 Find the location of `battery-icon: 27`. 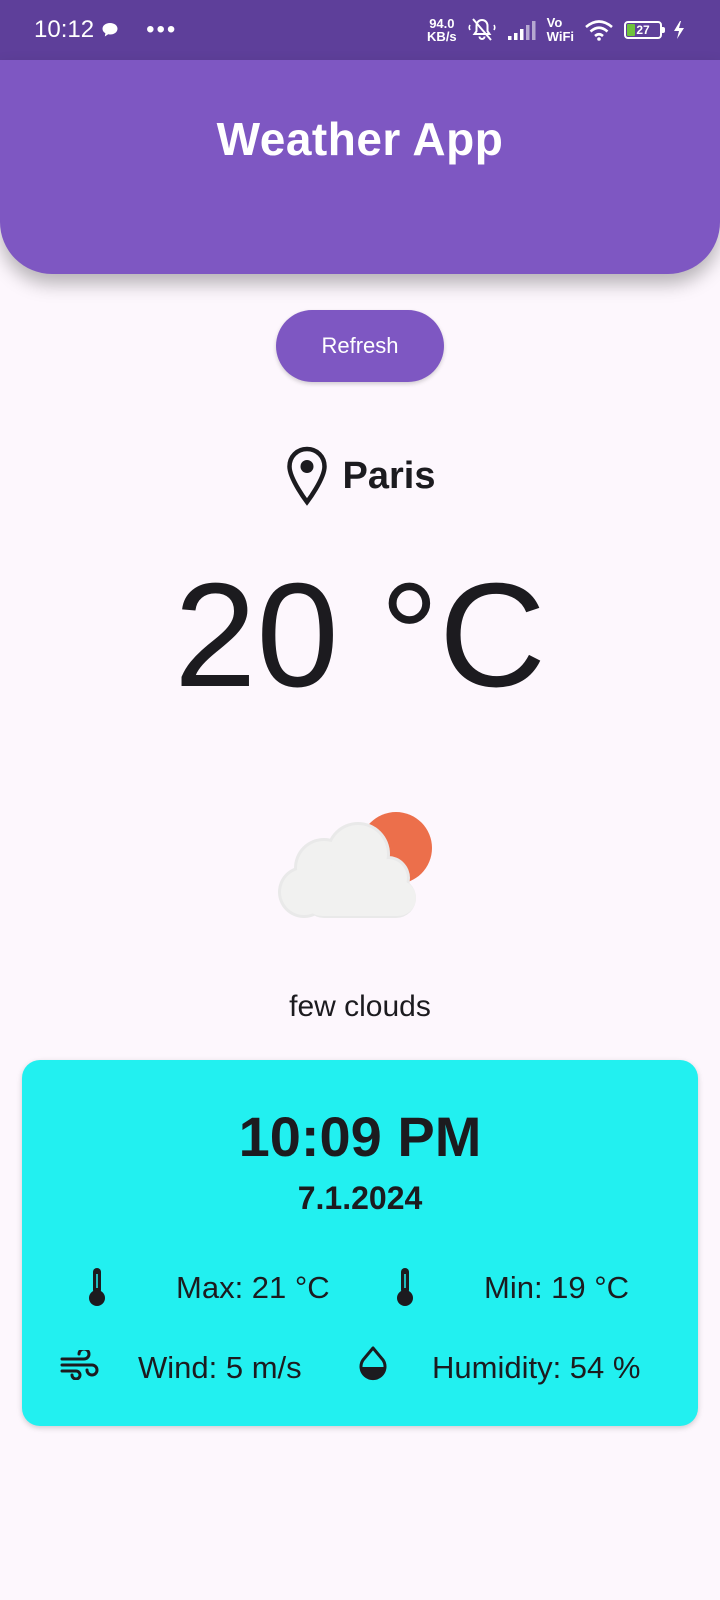

battery-icon: 27 is located at coordinates (644, 30).